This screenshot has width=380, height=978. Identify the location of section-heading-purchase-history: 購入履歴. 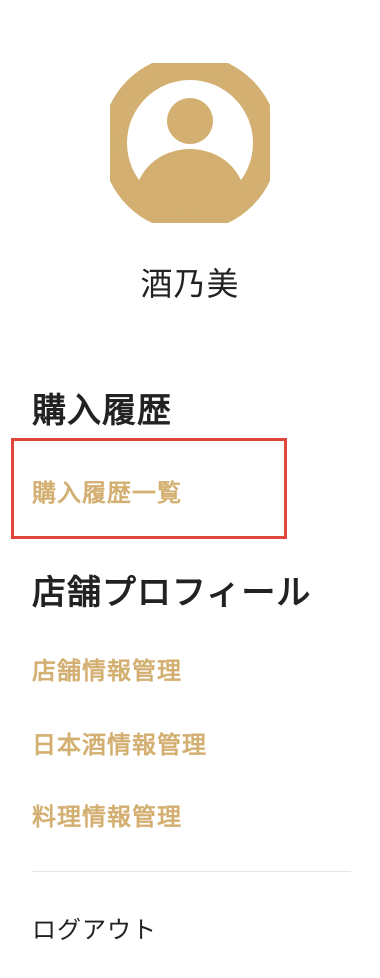
(102, 411).